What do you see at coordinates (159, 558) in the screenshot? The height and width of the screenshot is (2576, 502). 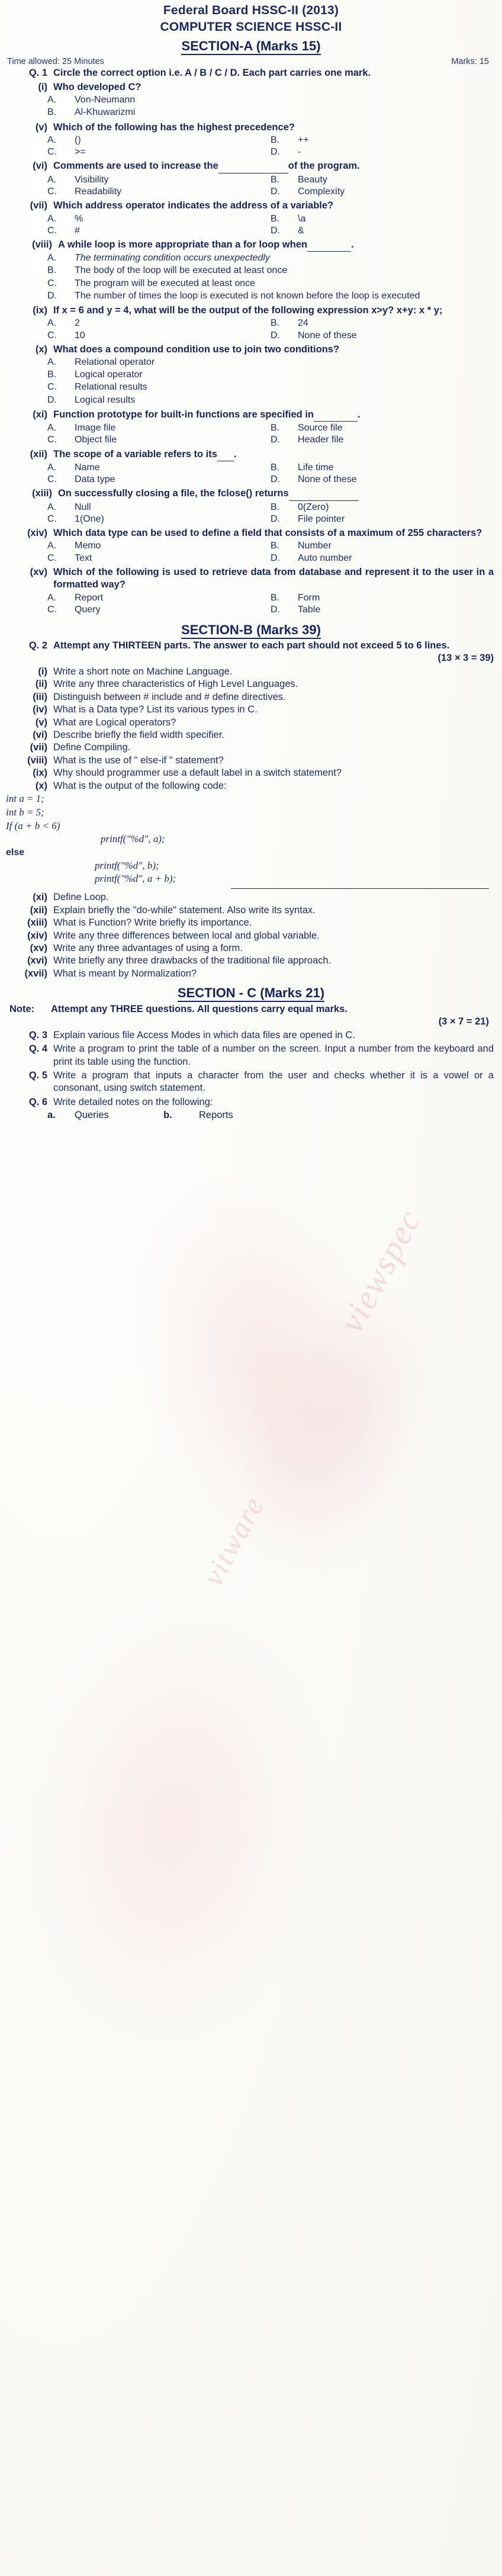 I see `mcq-option: C. Text` at bounding box center [159, 558].